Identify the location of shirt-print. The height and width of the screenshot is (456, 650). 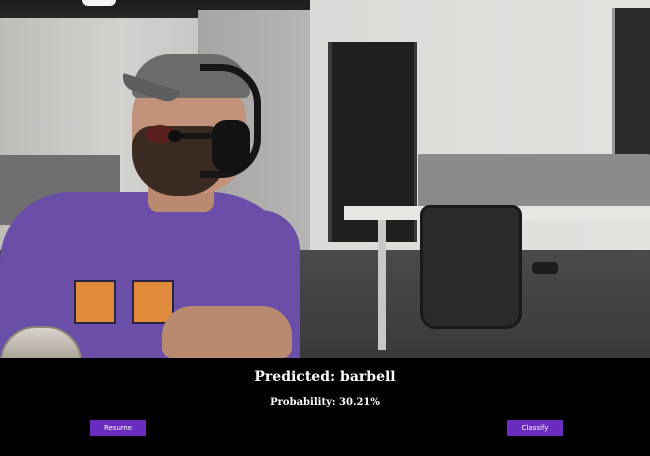
(124, 303).